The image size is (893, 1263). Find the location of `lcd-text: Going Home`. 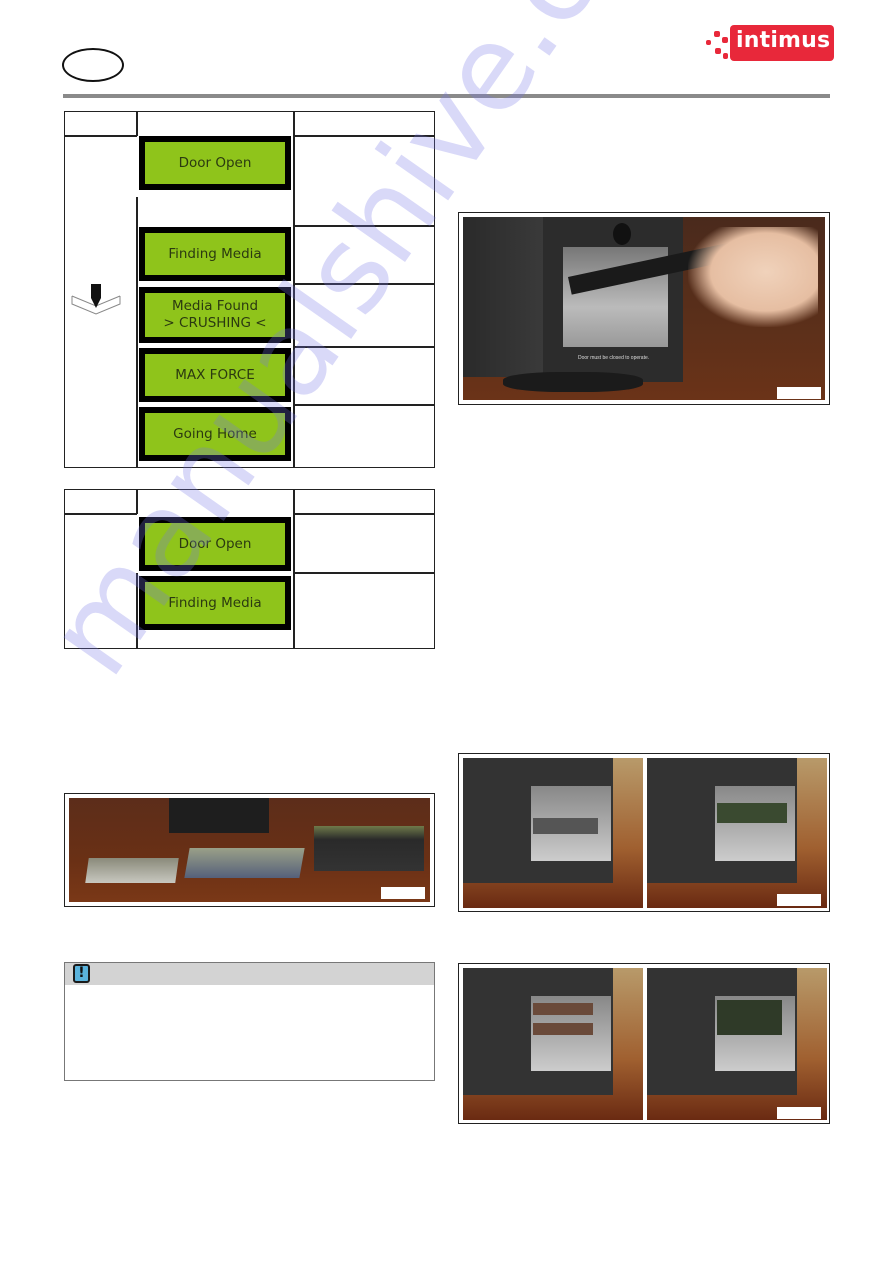

lcd-text: Going Home is located at coordinates (215, 433).